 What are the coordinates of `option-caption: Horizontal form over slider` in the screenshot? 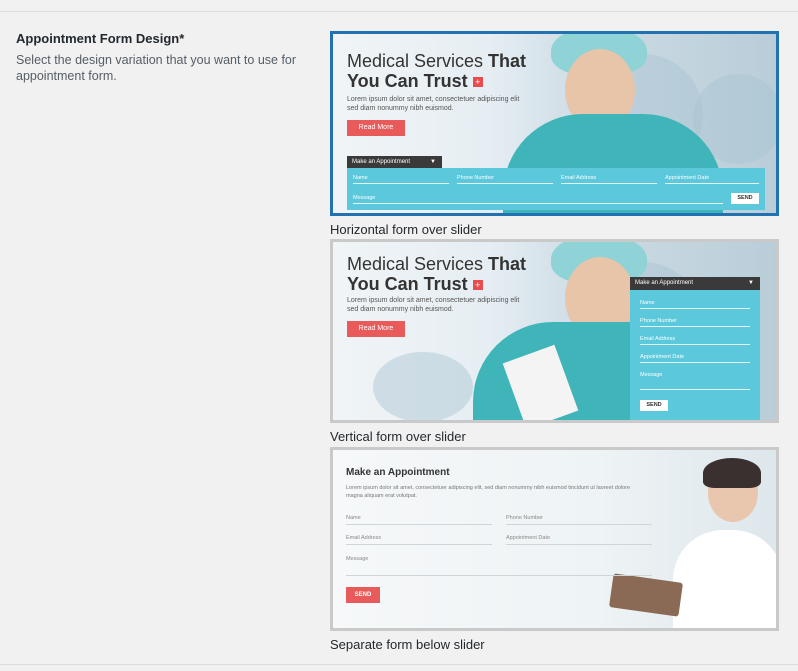 It's located at (406, 229).